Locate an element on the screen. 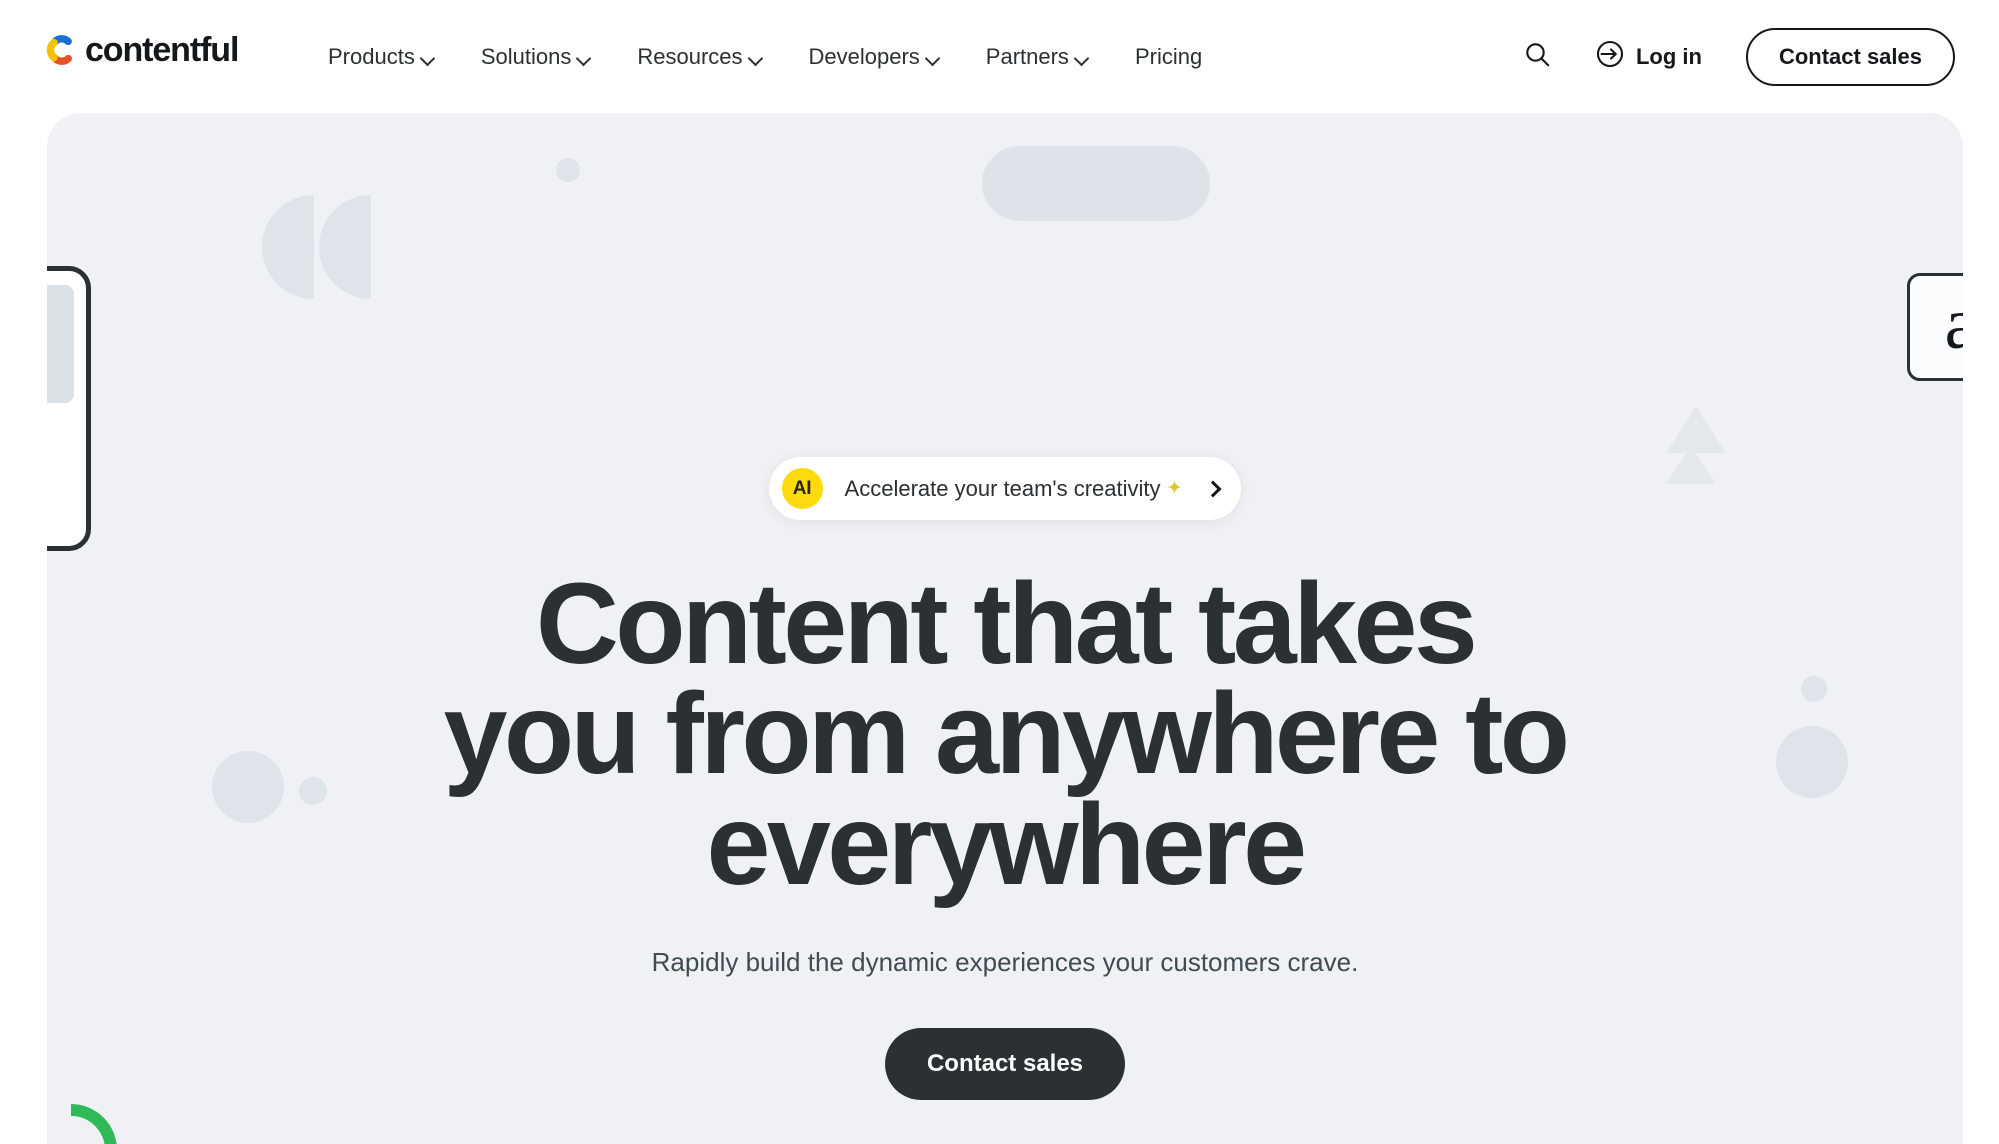 The height and width of the screenshot is (1144, 1999). nav-item-partners: Partners is located at coordinates (1037, 57).